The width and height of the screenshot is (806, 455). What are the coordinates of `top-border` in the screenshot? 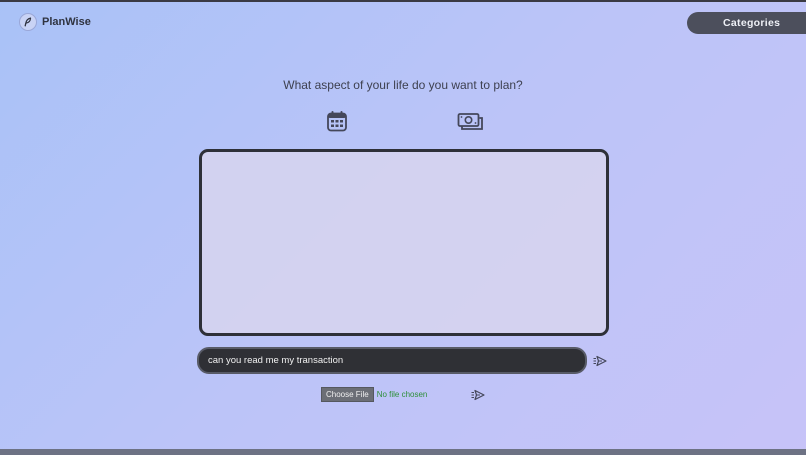 It's located at (403, 1).